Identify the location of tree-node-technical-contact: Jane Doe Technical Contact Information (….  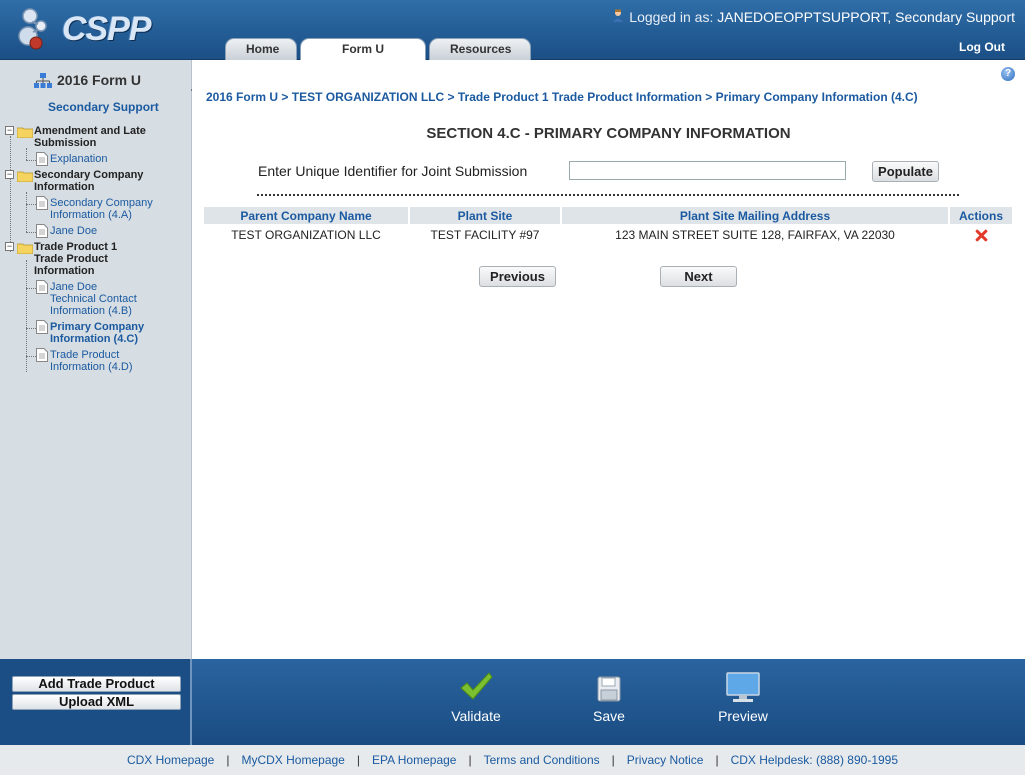
(93, 299).